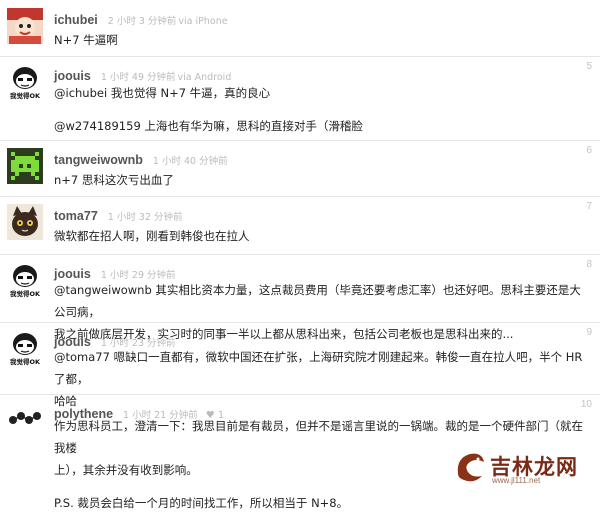 This screenshot has width=600, height=514. I want to click on dragon-logo-icon, so click(470, 467).